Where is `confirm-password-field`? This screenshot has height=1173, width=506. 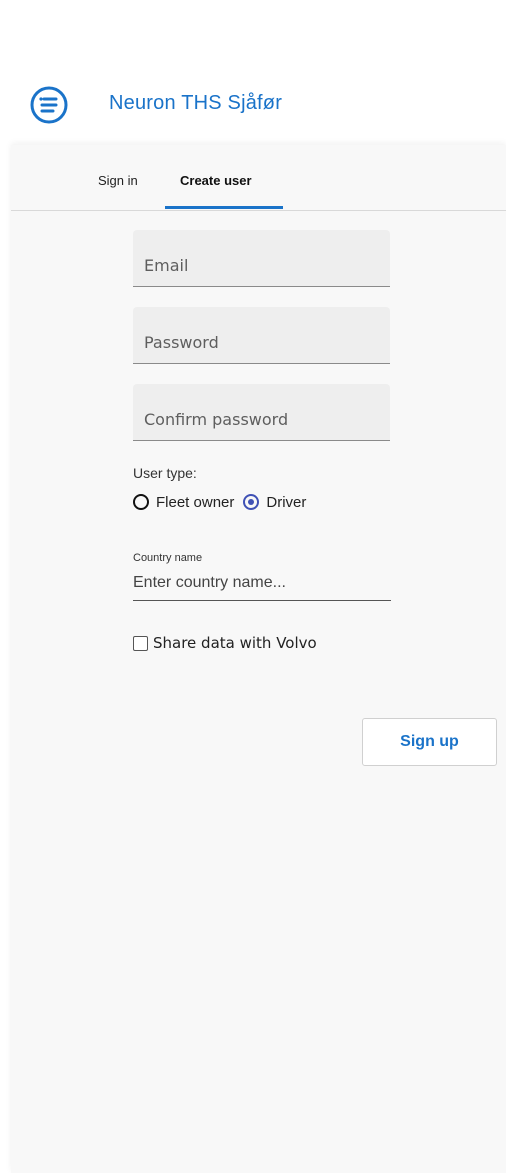
confirm-password-field is located at coordinates (261, 412).